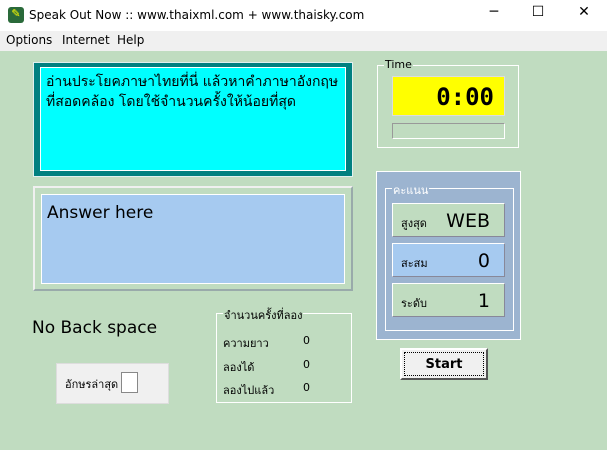  I want to click on maximize-button: ☐, so click(538, 12).